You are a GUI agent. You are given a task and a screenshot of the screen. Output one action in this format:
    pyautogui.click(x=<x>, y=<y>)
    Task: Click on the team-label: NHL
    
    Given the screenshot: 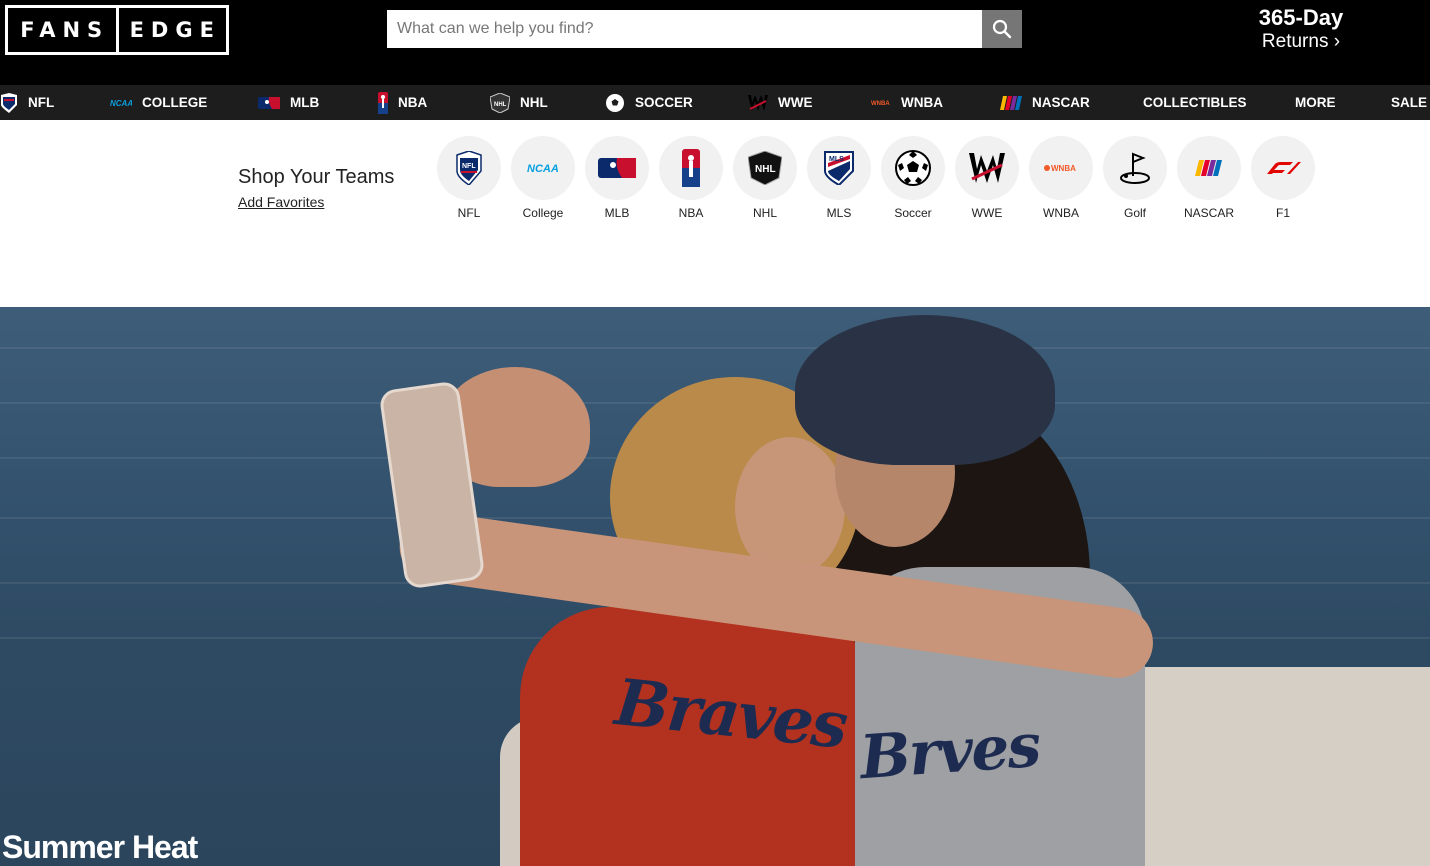 What is the action you would take?
    pyautogui.click(x=764, y=213)
    